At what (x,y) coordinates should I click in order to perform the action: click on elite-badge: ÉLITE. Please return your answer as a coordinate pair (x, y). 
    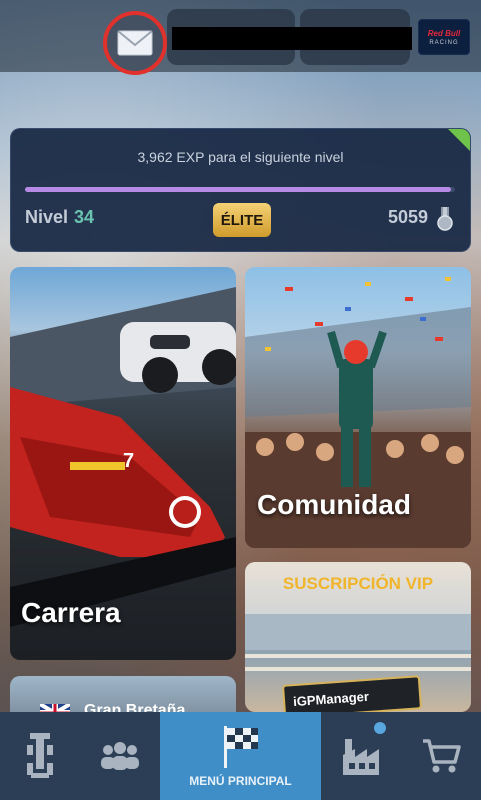
    Looking at the image, I should click on (242, 220).